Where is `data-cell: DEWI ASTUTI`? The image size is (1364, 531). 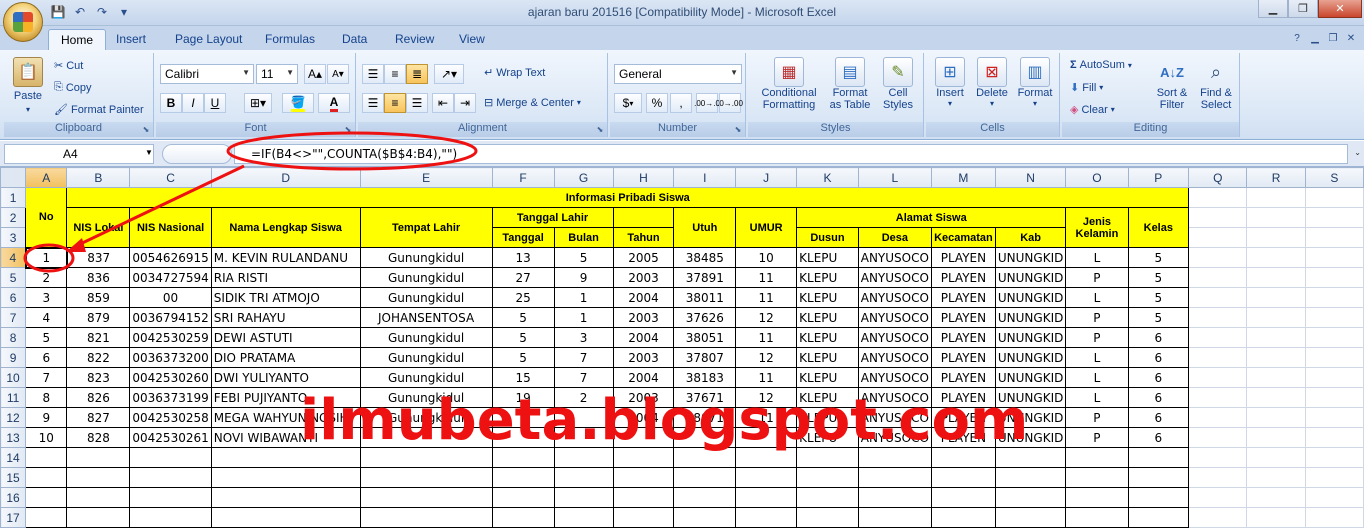
data-cell: DEWI ASTUTI is located at coordinates (285, 337).